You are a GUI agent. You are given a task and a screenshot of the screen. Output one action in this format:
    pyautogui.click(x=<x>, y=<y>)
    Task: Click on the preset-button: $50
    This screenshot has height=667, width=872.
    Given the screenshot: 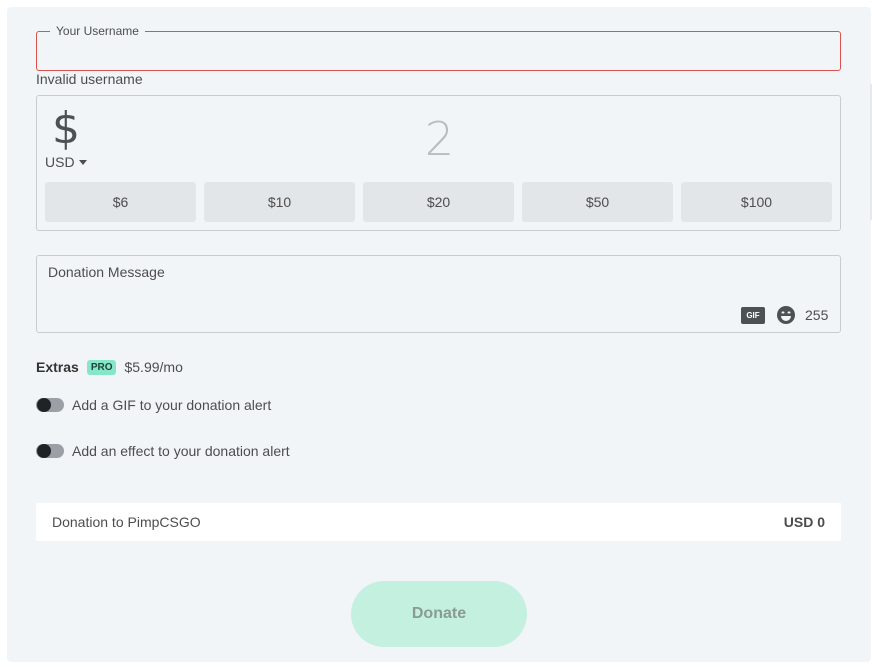 What is the action you would take?
    pyautogui.click(x=597, y=202)
    